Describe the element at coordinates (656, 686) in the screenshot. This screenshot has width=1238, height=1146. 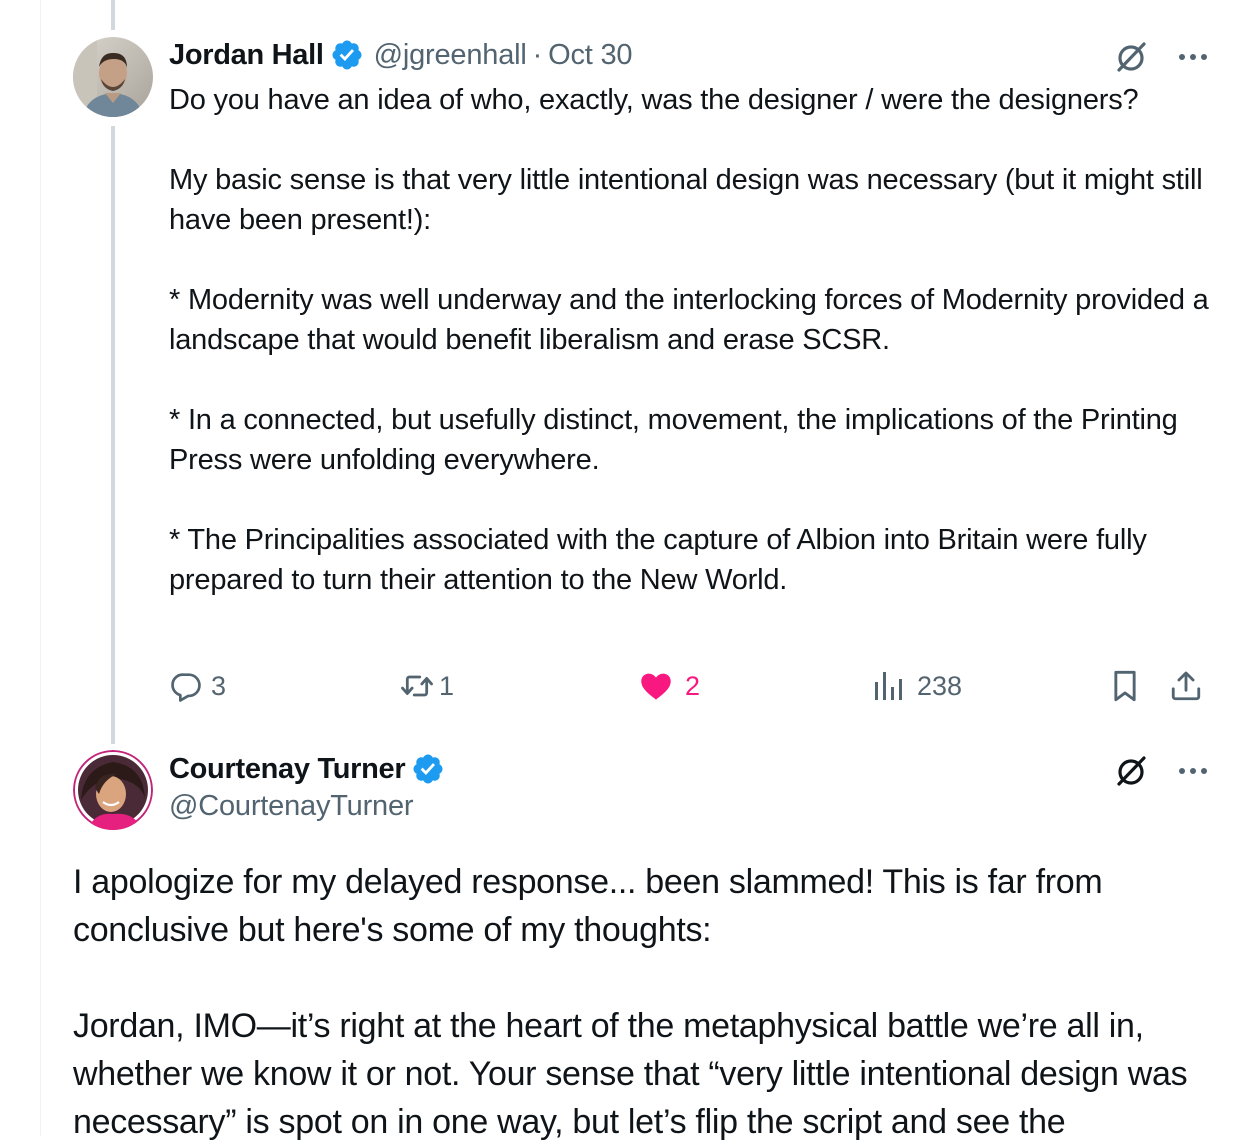
I see `heart-icon` at that location.